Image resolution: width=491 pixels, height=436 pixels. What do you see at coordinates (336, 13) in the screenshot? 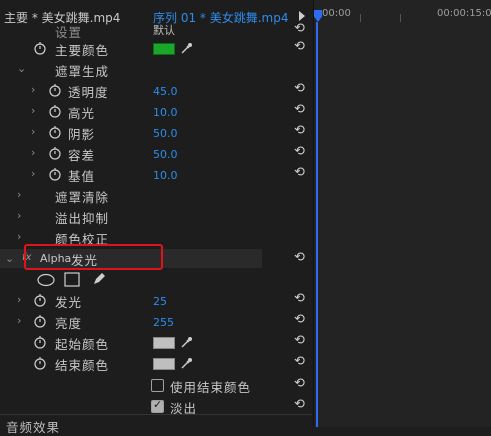
I see `timecode-start: 00:00` at bounding box center [336, 13].